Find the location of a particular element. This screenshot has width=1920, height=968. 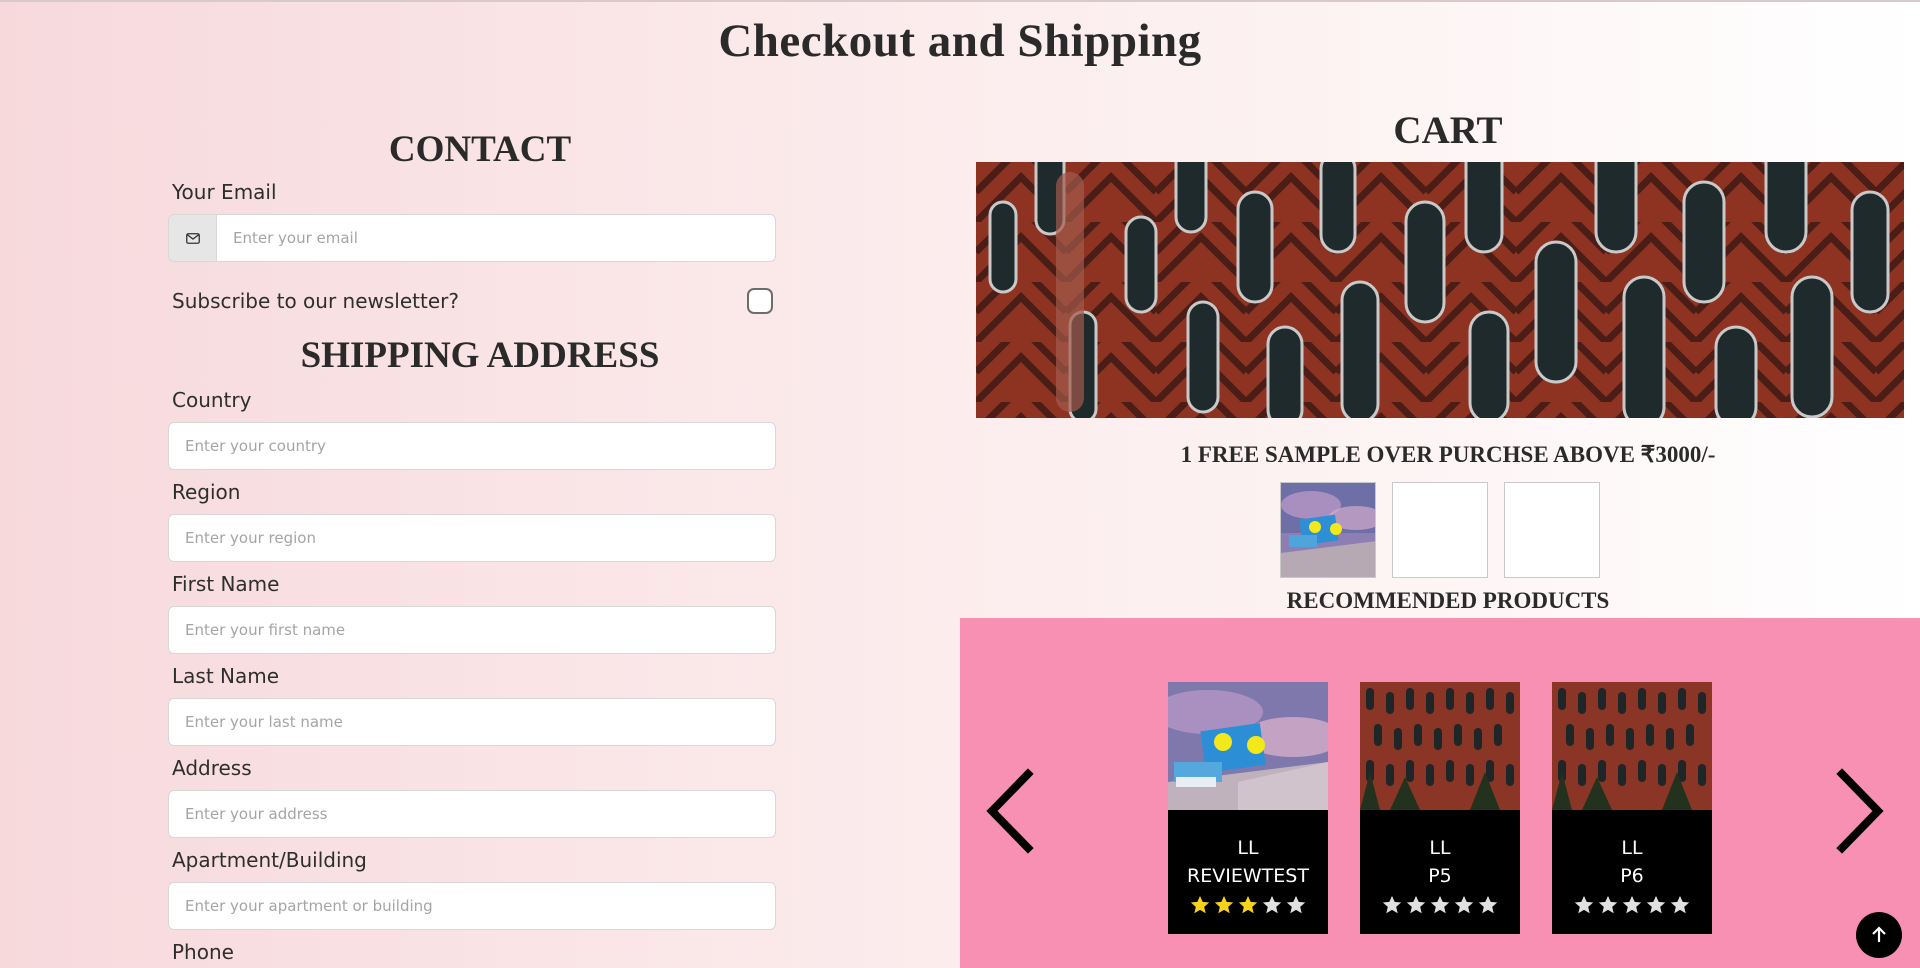

email-label: Your Email is located at coordinates (224, 192).